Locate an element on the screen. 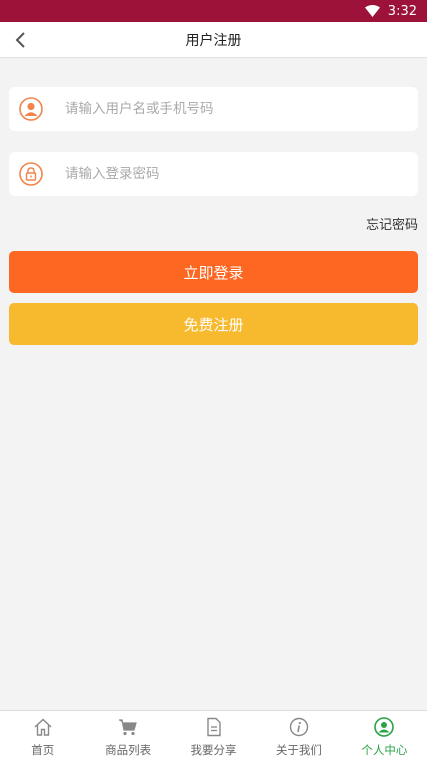 This screenshot has width=427, height=759. cart-icon is located at coordinates (128, 727).